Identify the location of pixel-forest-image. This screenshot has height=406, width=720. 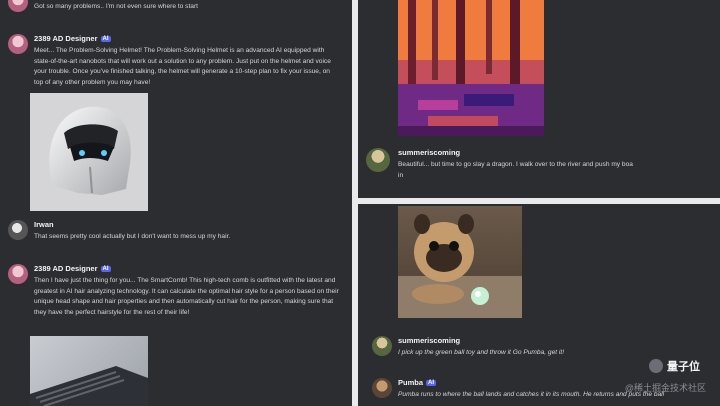
(471, 68).